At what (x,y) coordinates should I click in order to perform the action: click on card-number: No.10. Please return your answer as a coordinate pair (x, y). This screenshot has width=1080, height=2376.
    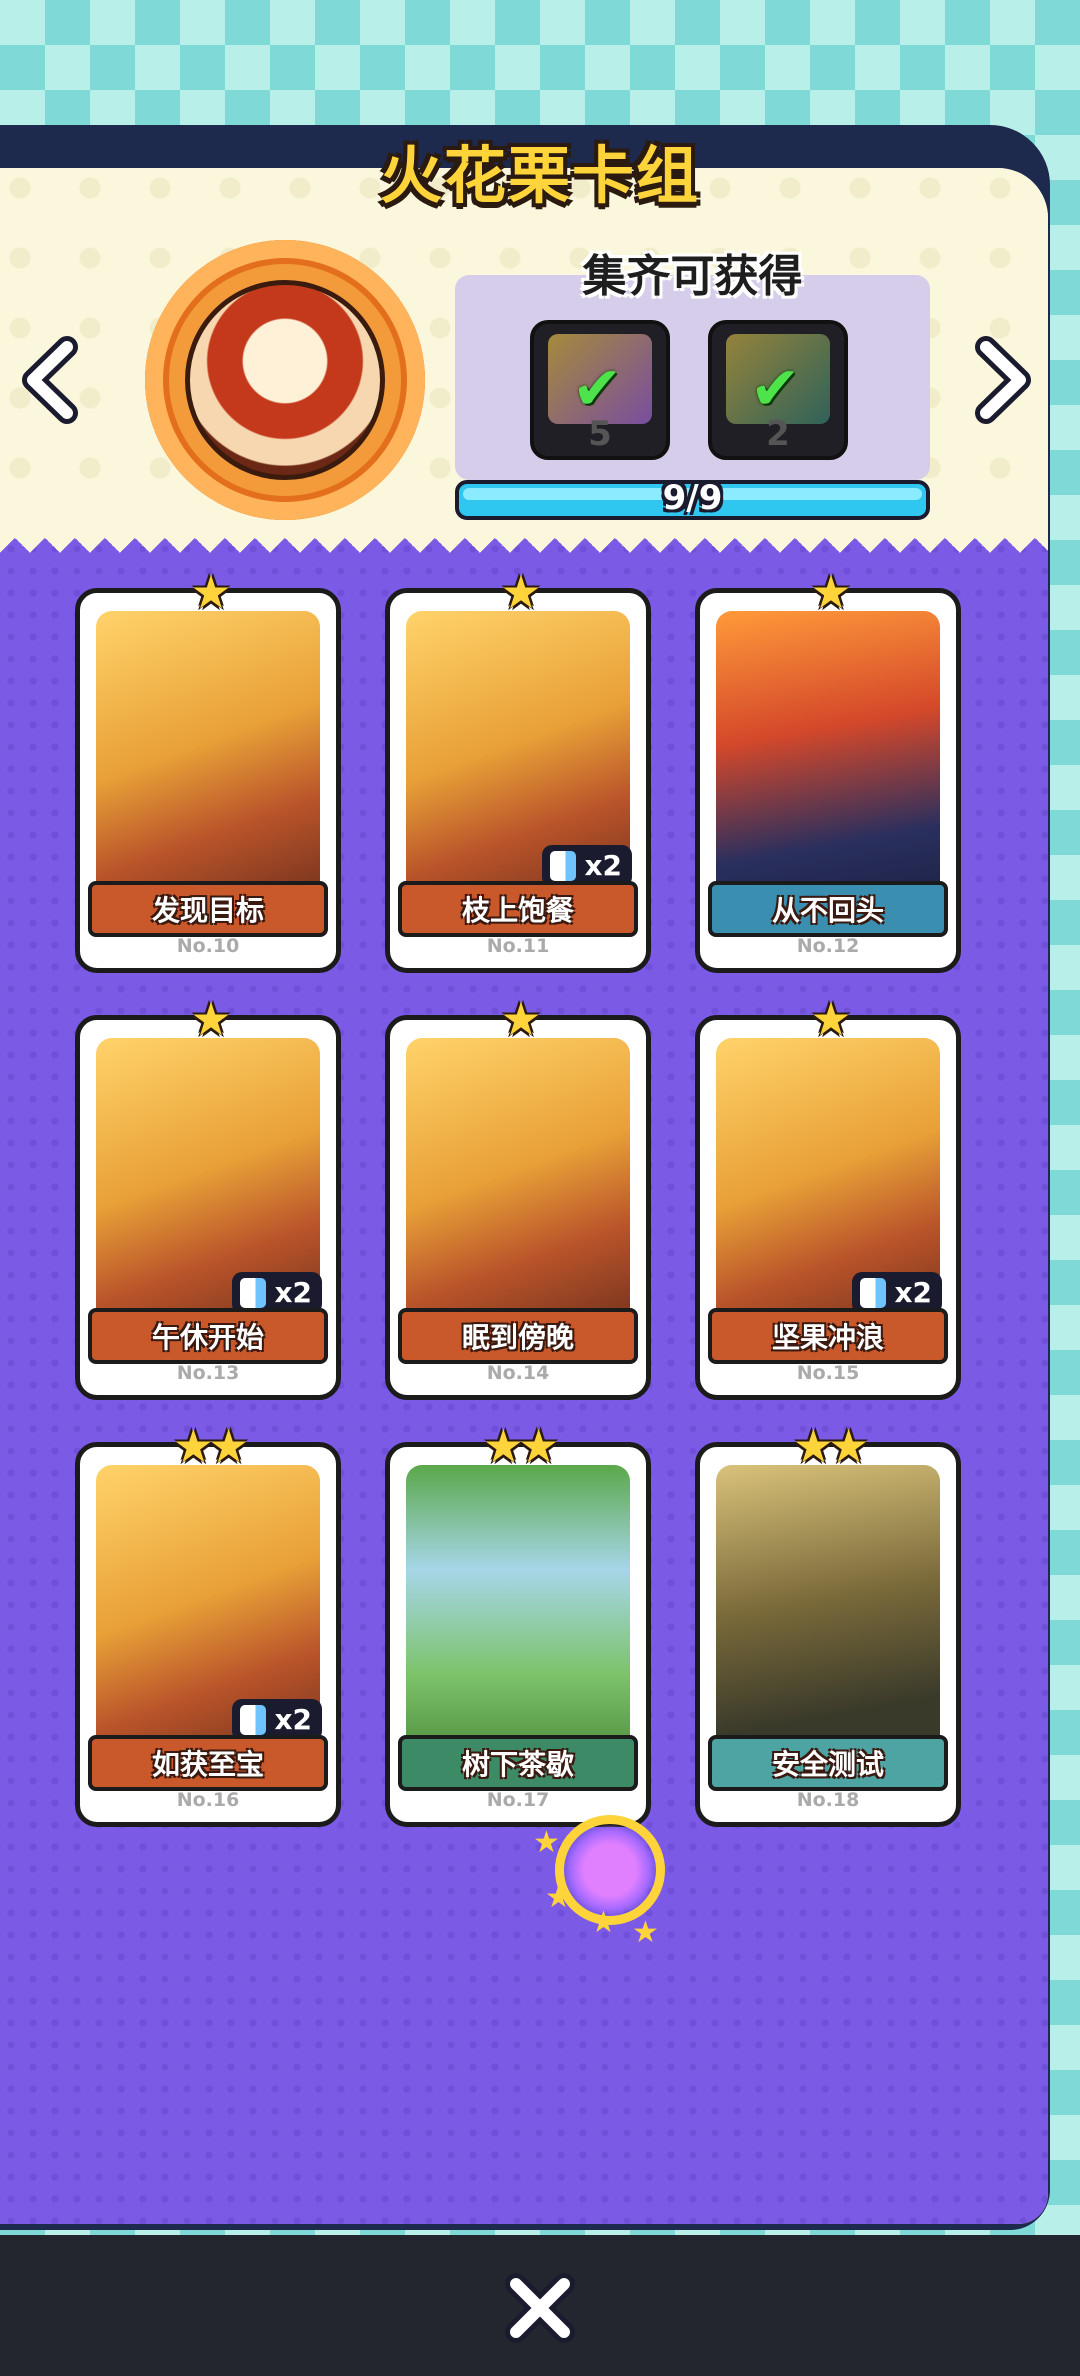
    Looking at the image, I should click on (208, 946).